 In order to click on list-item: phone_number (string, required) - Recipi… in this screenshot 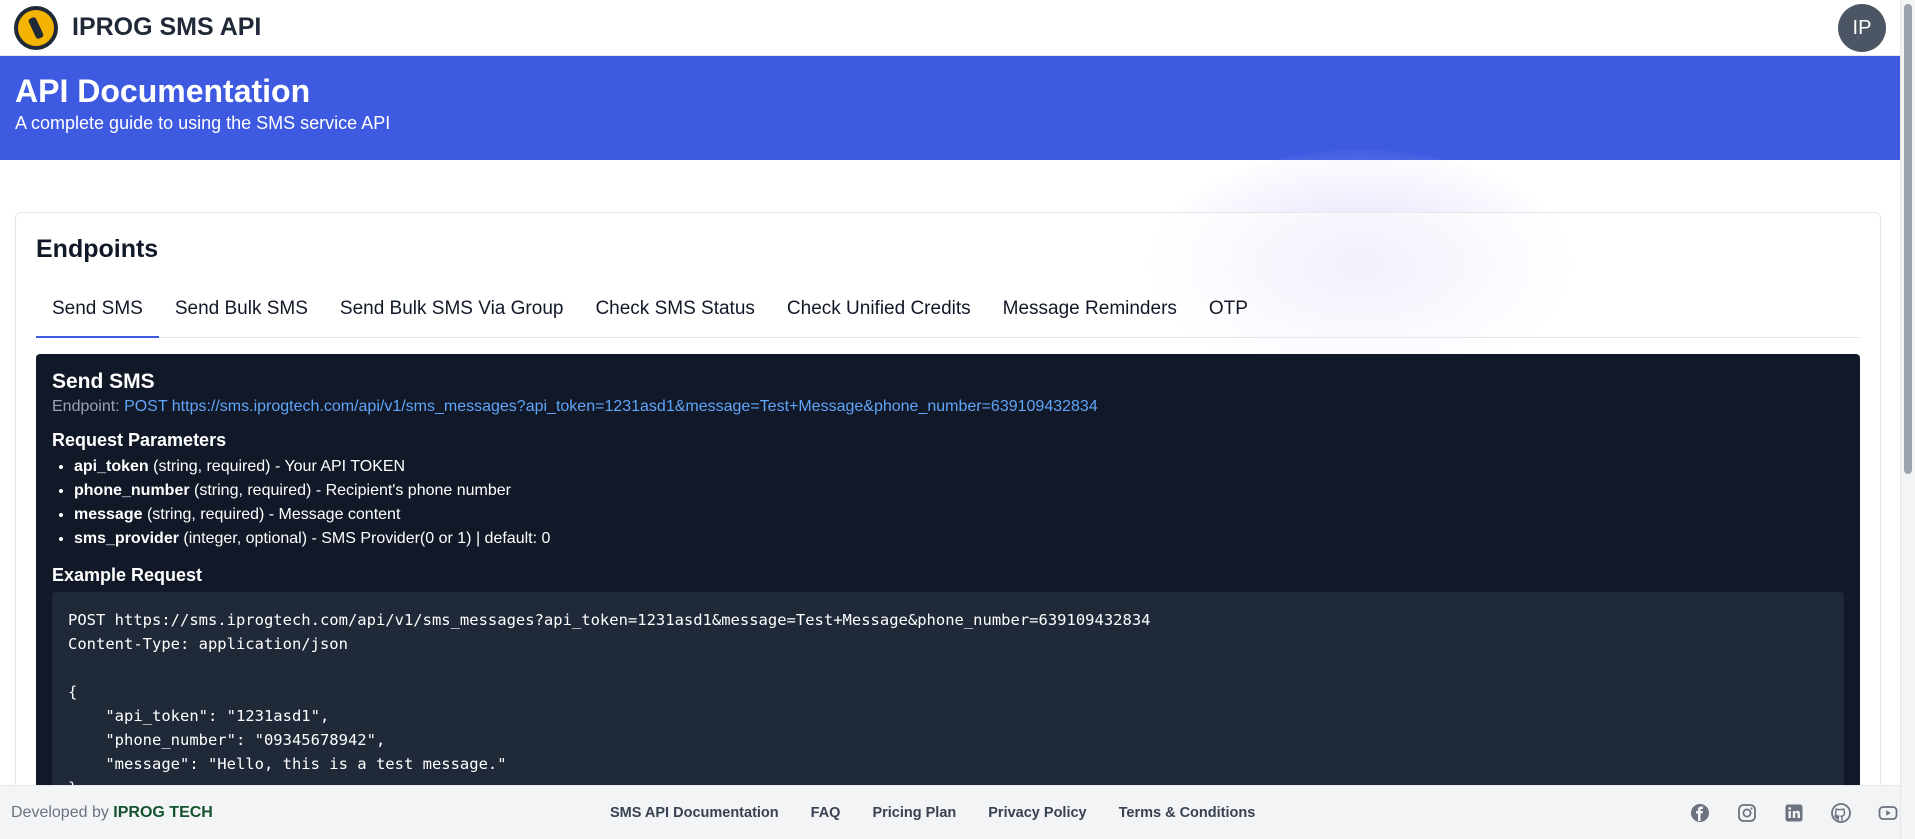, I will do `click(959, 491)`.